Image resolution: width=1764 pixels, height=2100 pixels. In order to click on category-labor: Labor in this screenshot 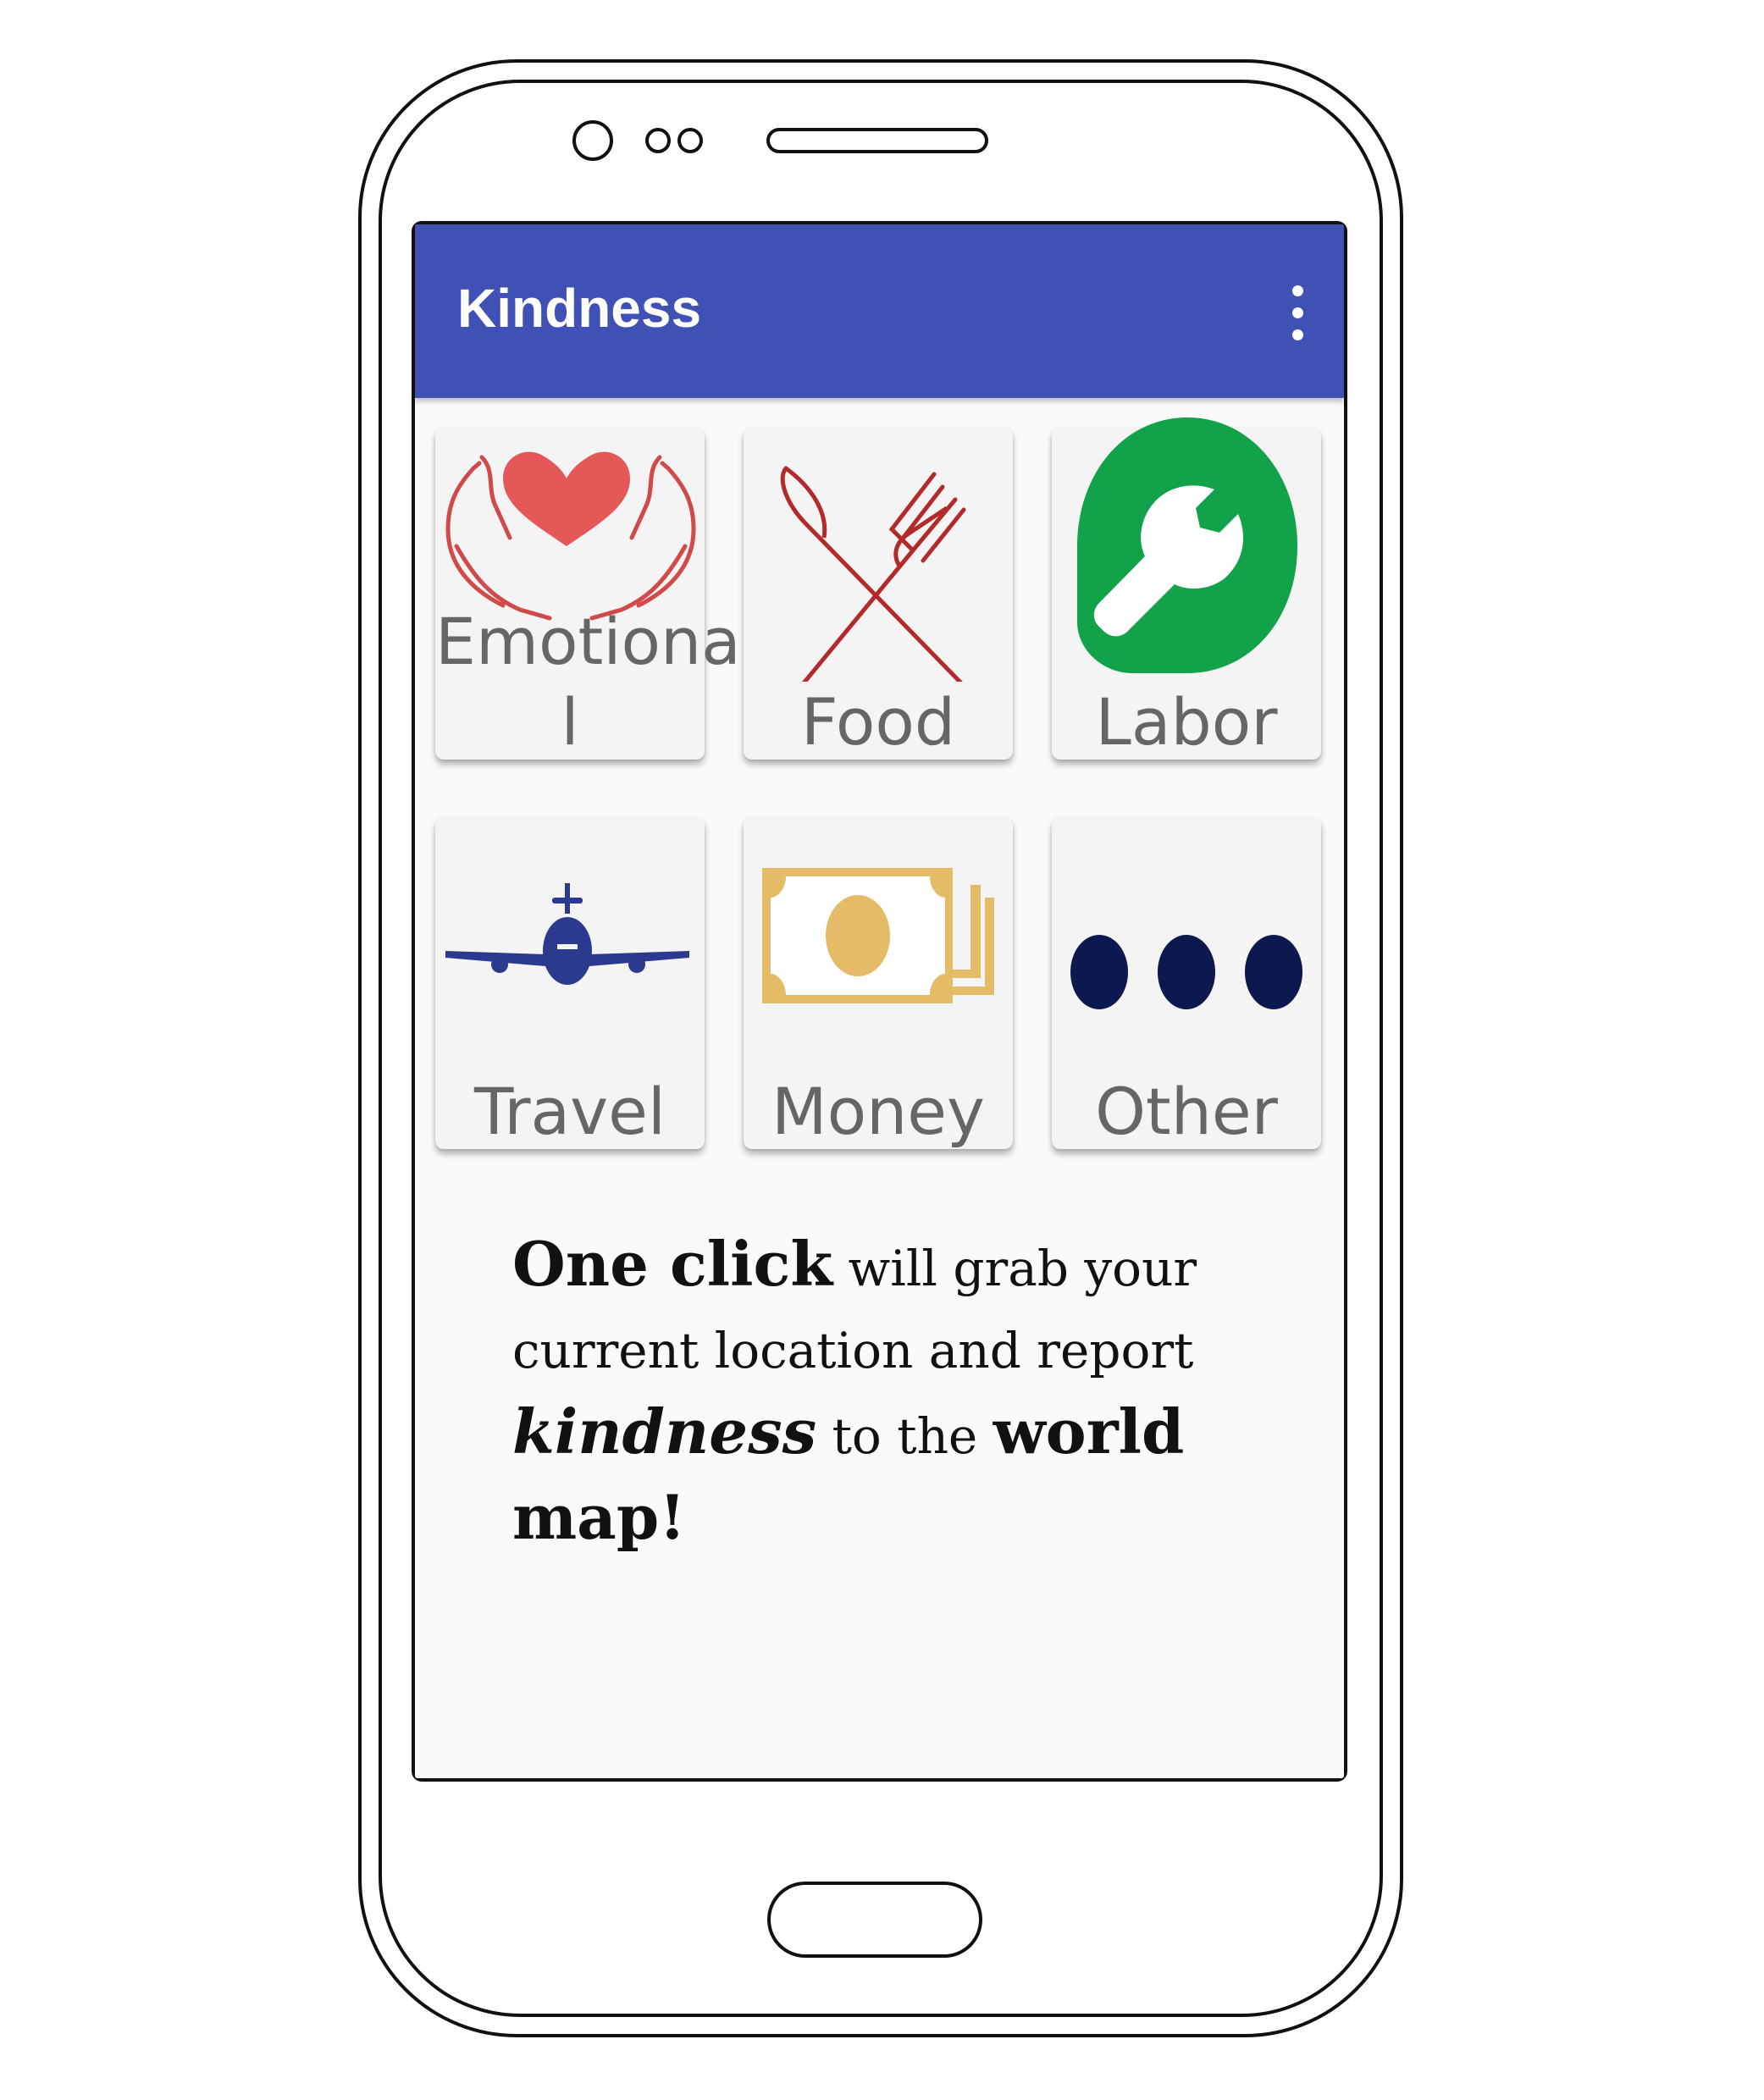, I will do `click(1186, 588)`.